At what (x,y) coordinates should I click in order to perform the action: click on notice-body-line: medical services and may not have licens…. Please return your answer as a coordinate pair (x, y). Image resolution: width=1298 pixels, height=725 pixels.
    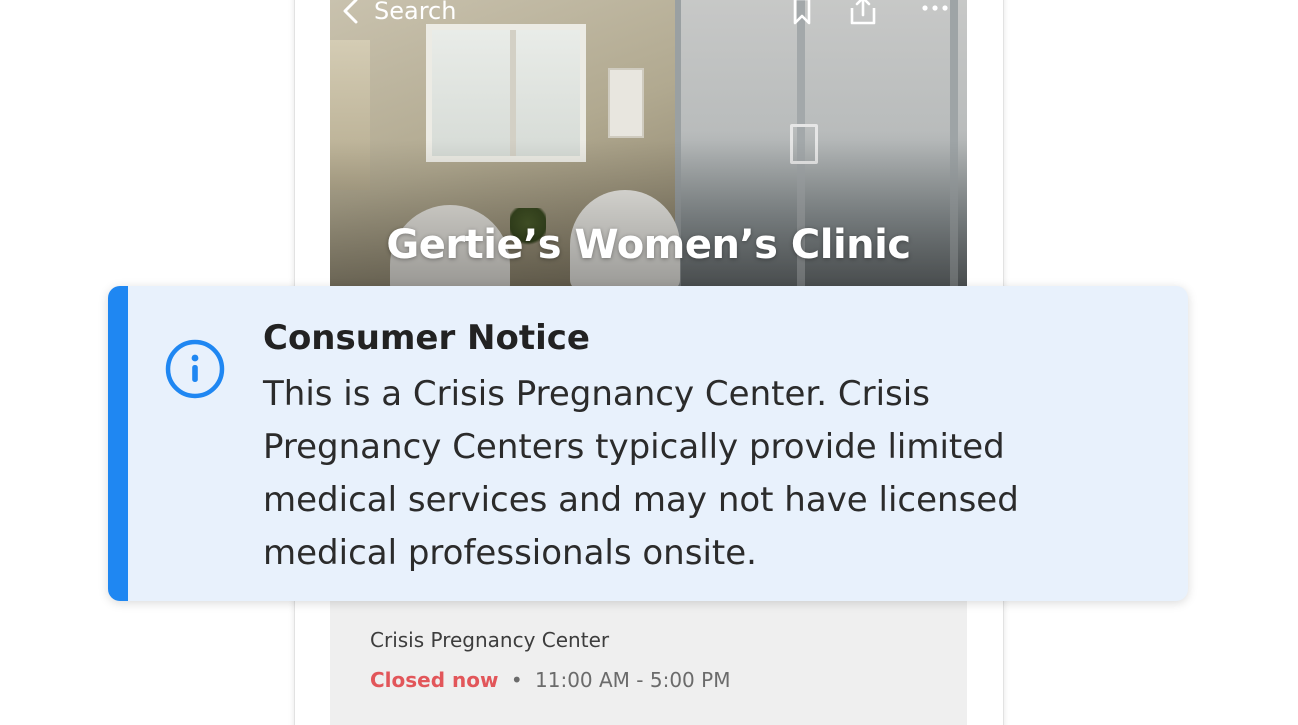
    Looking at the image, I should click on (641, 500).